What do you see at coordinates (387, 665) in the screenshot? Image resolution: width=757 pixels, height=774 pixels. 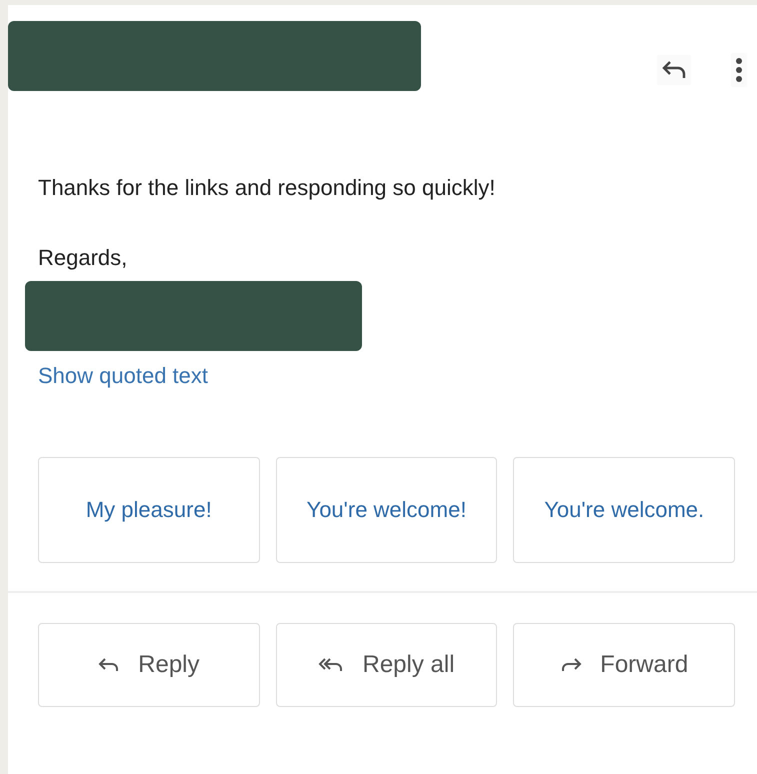 I see `action-button: Reply all` at bounding box center [387, 665].